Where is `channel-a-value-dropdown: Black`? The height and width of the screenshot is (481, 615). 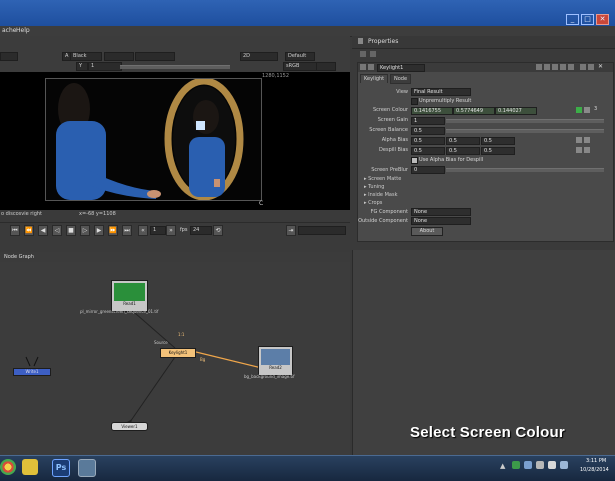
channel-a-value-dropdown: Black is located at coordinates (86, 56).